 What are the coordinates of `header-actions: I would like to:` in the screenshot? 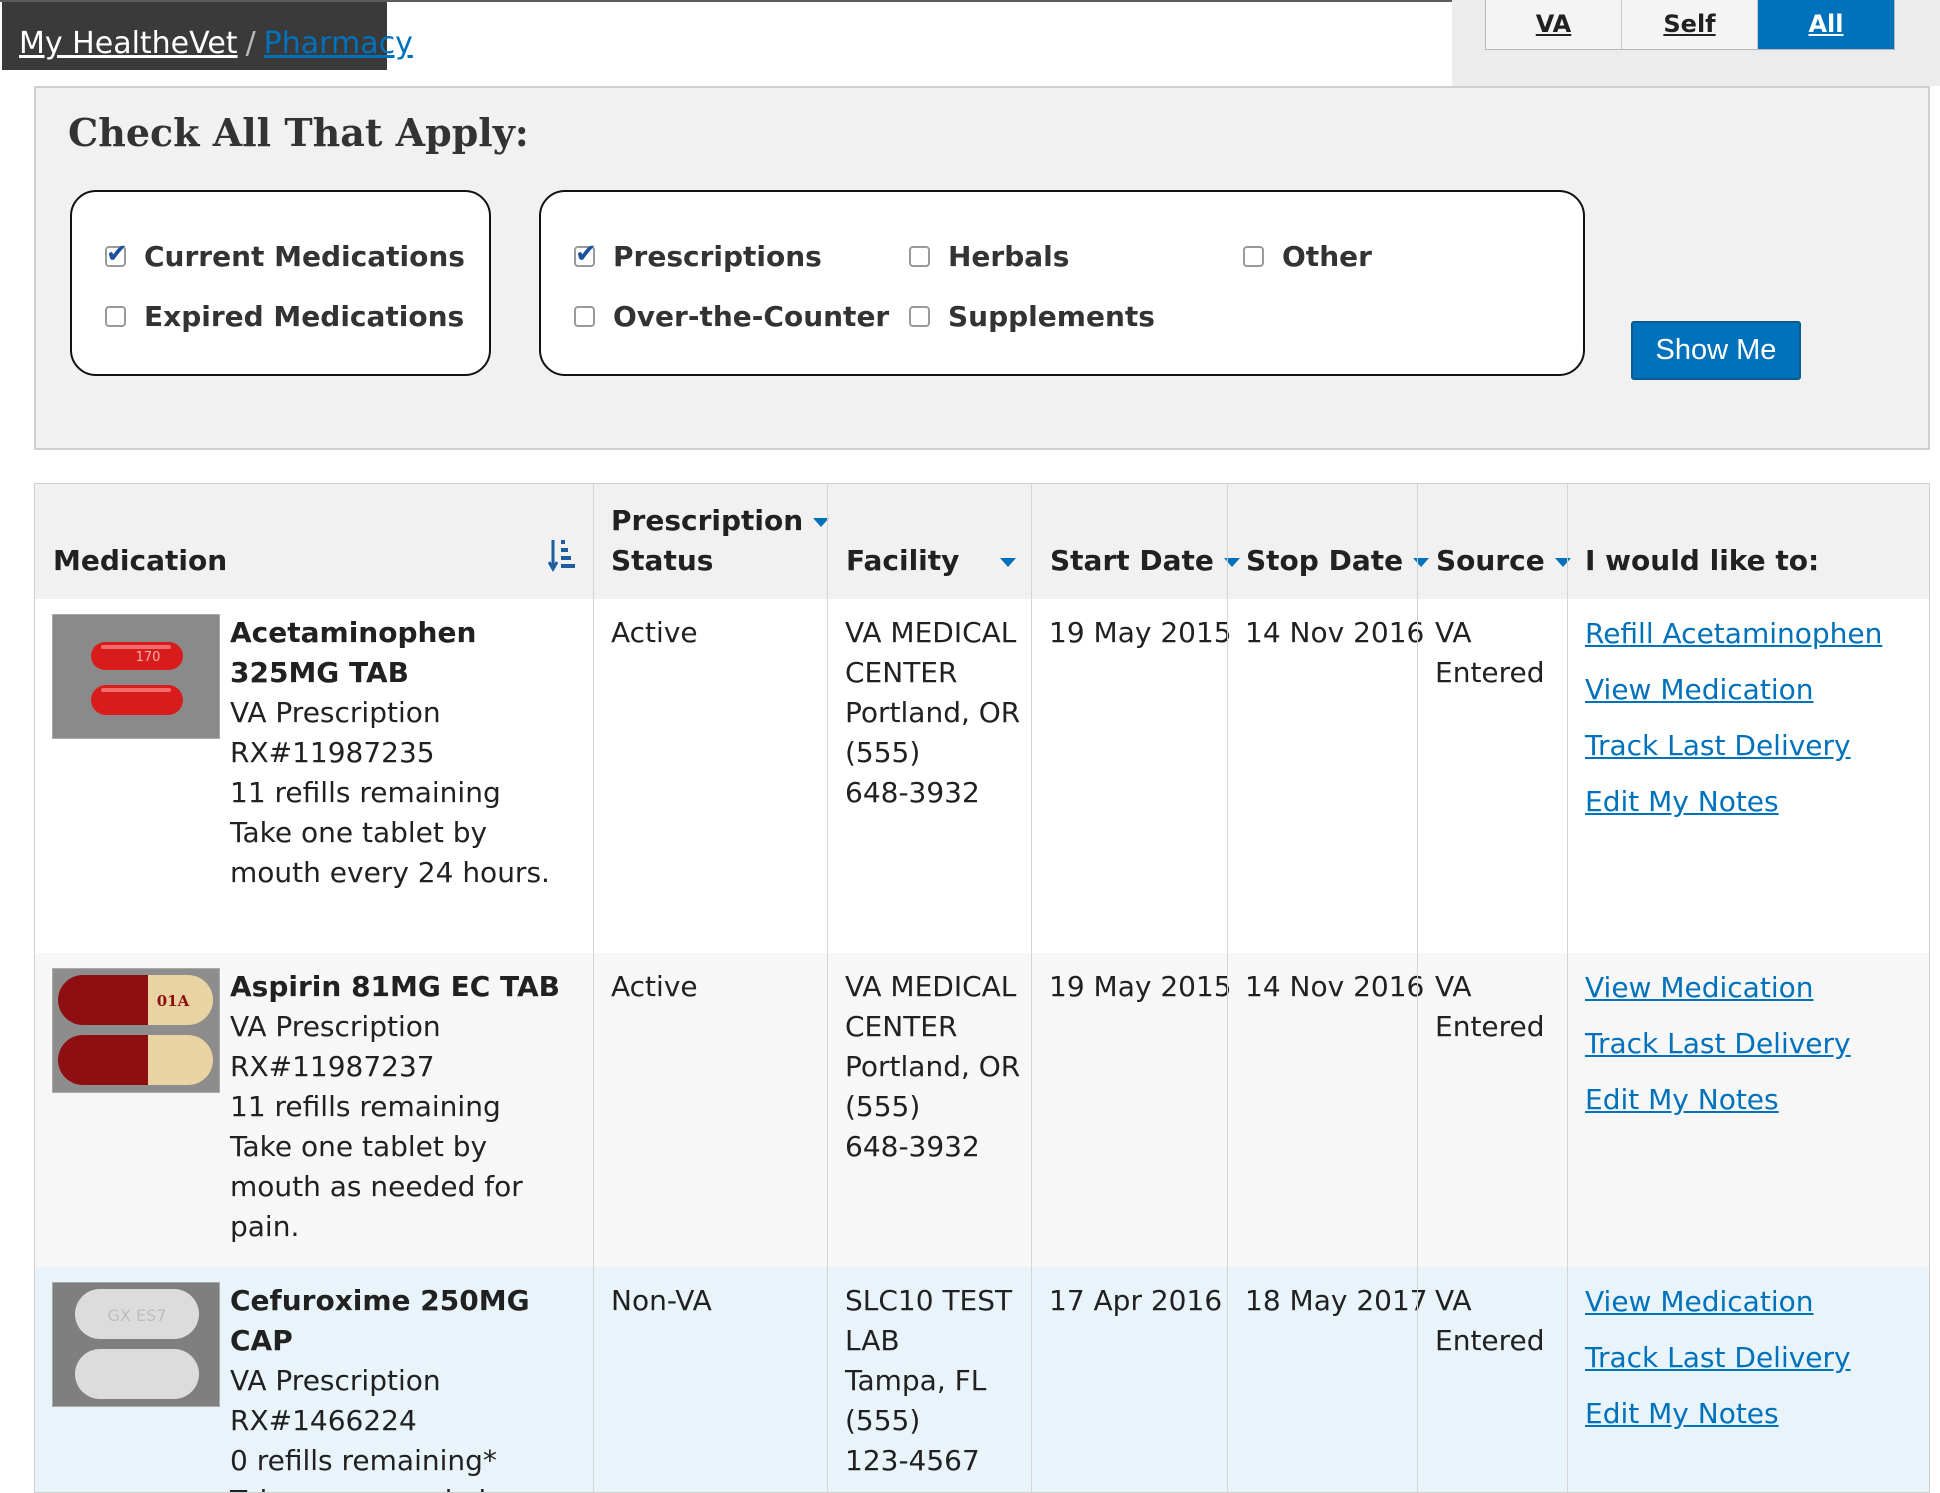 It's located at (1702, 560).